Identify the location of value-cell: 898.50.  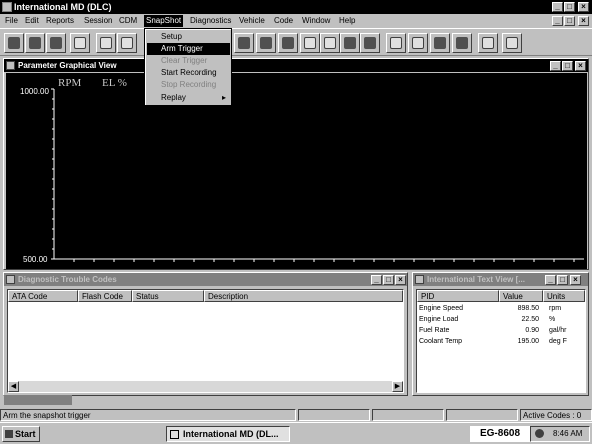
(528, 308).